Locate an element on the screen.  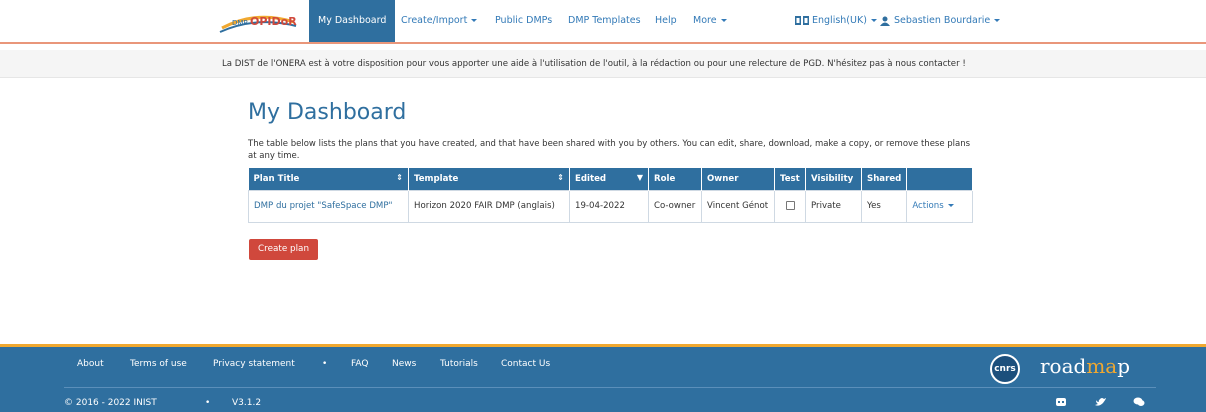
dmp-opidor-logo: DMP OPIDoR is located at coordinates (257, 23).